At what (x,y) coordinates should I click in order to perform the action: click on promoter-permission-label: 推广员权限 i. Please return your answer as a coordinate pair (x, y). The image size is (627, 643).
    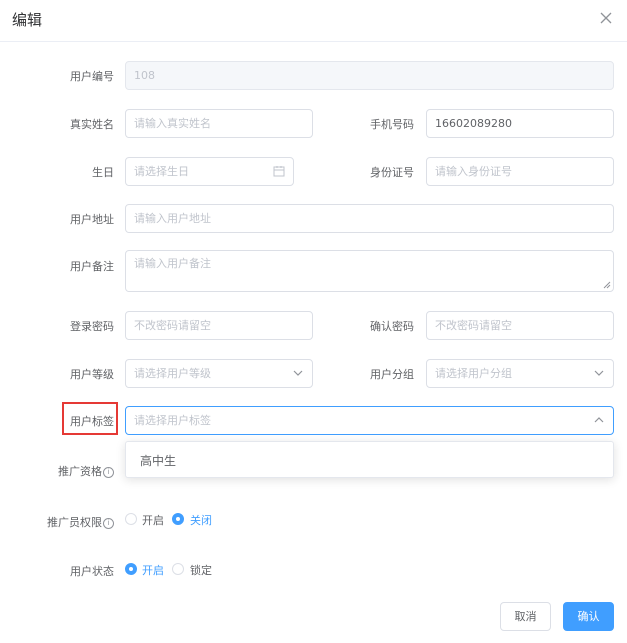
    Looking at the image, I should click on (77, 522).